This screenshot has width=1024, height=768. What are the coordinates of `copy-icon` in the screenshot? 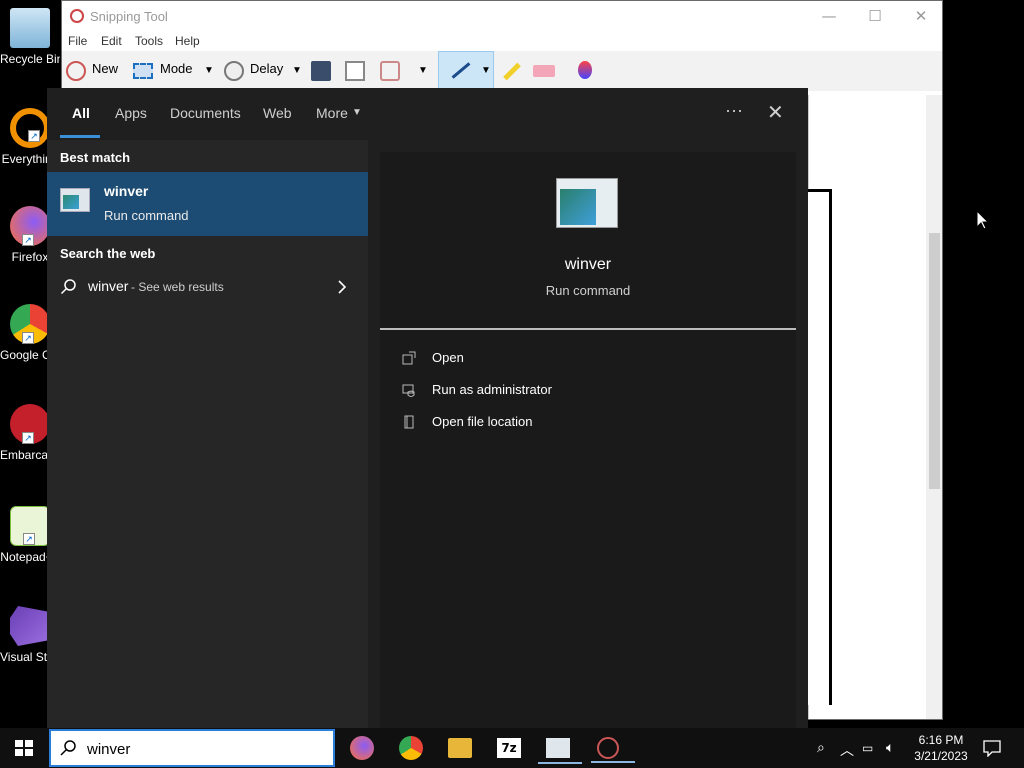 It's located at (355, 71).